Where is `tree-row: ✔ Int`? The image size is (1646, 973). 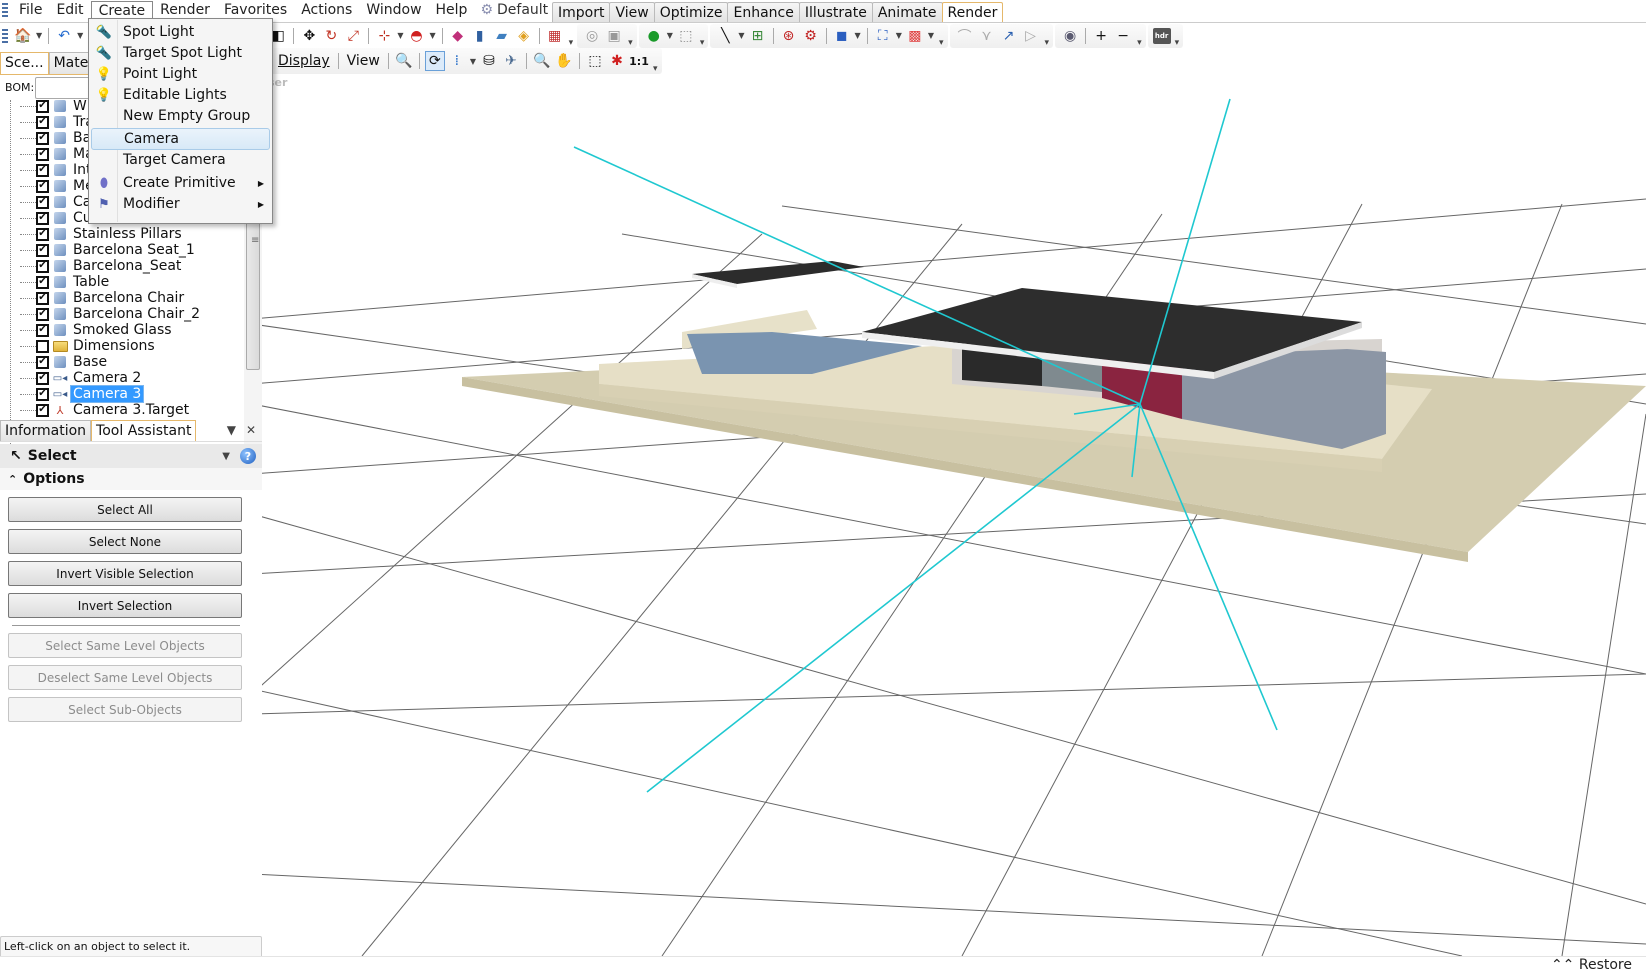 tree-row: ✔ Int is located at coordinates (47, 170).